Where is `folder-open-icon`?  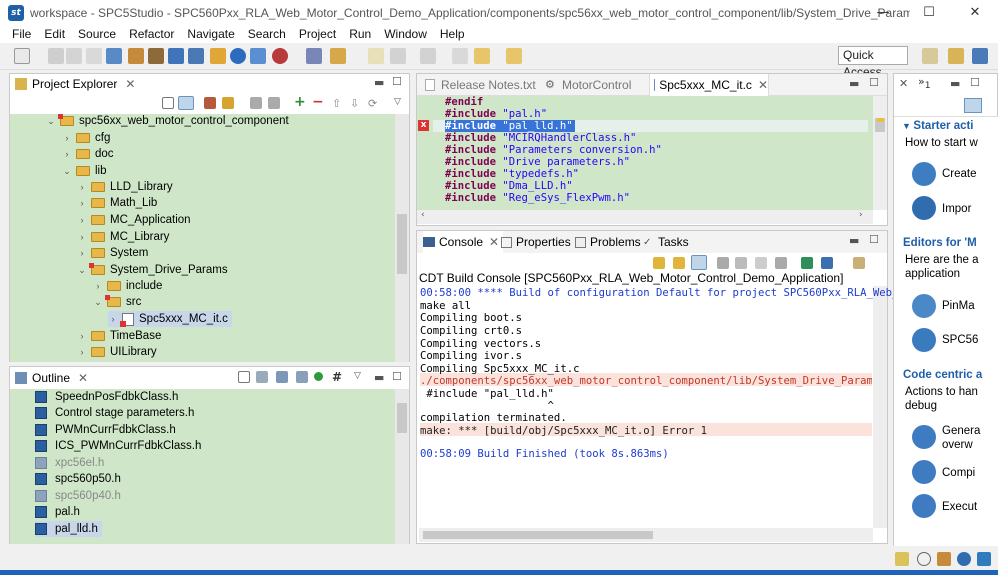
folder-open-icon is located at coordinates (218, 56).